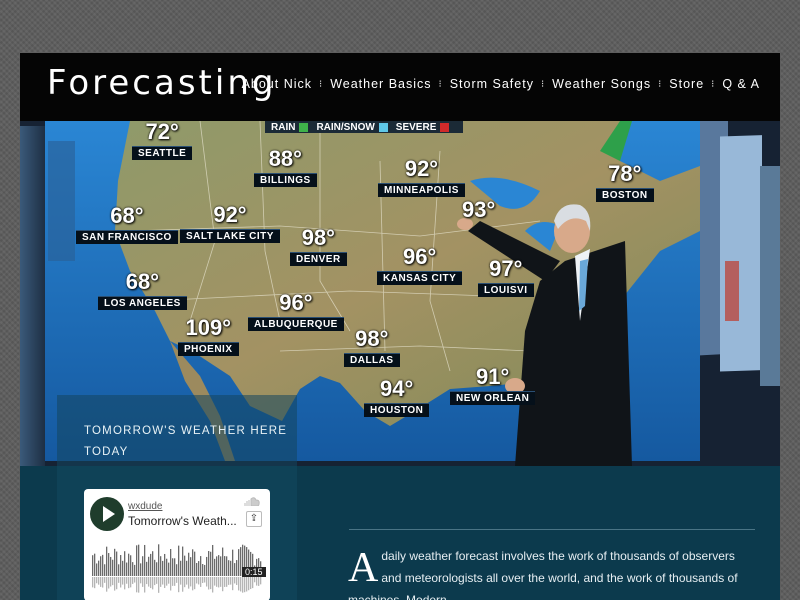 This screenshot has width=800, height=600. What do you see at coordinates (420, 266) in the screenshot?
I see `map-city-kansas-city: 96° KANSAS CITY` at bounding box center [420, 266].